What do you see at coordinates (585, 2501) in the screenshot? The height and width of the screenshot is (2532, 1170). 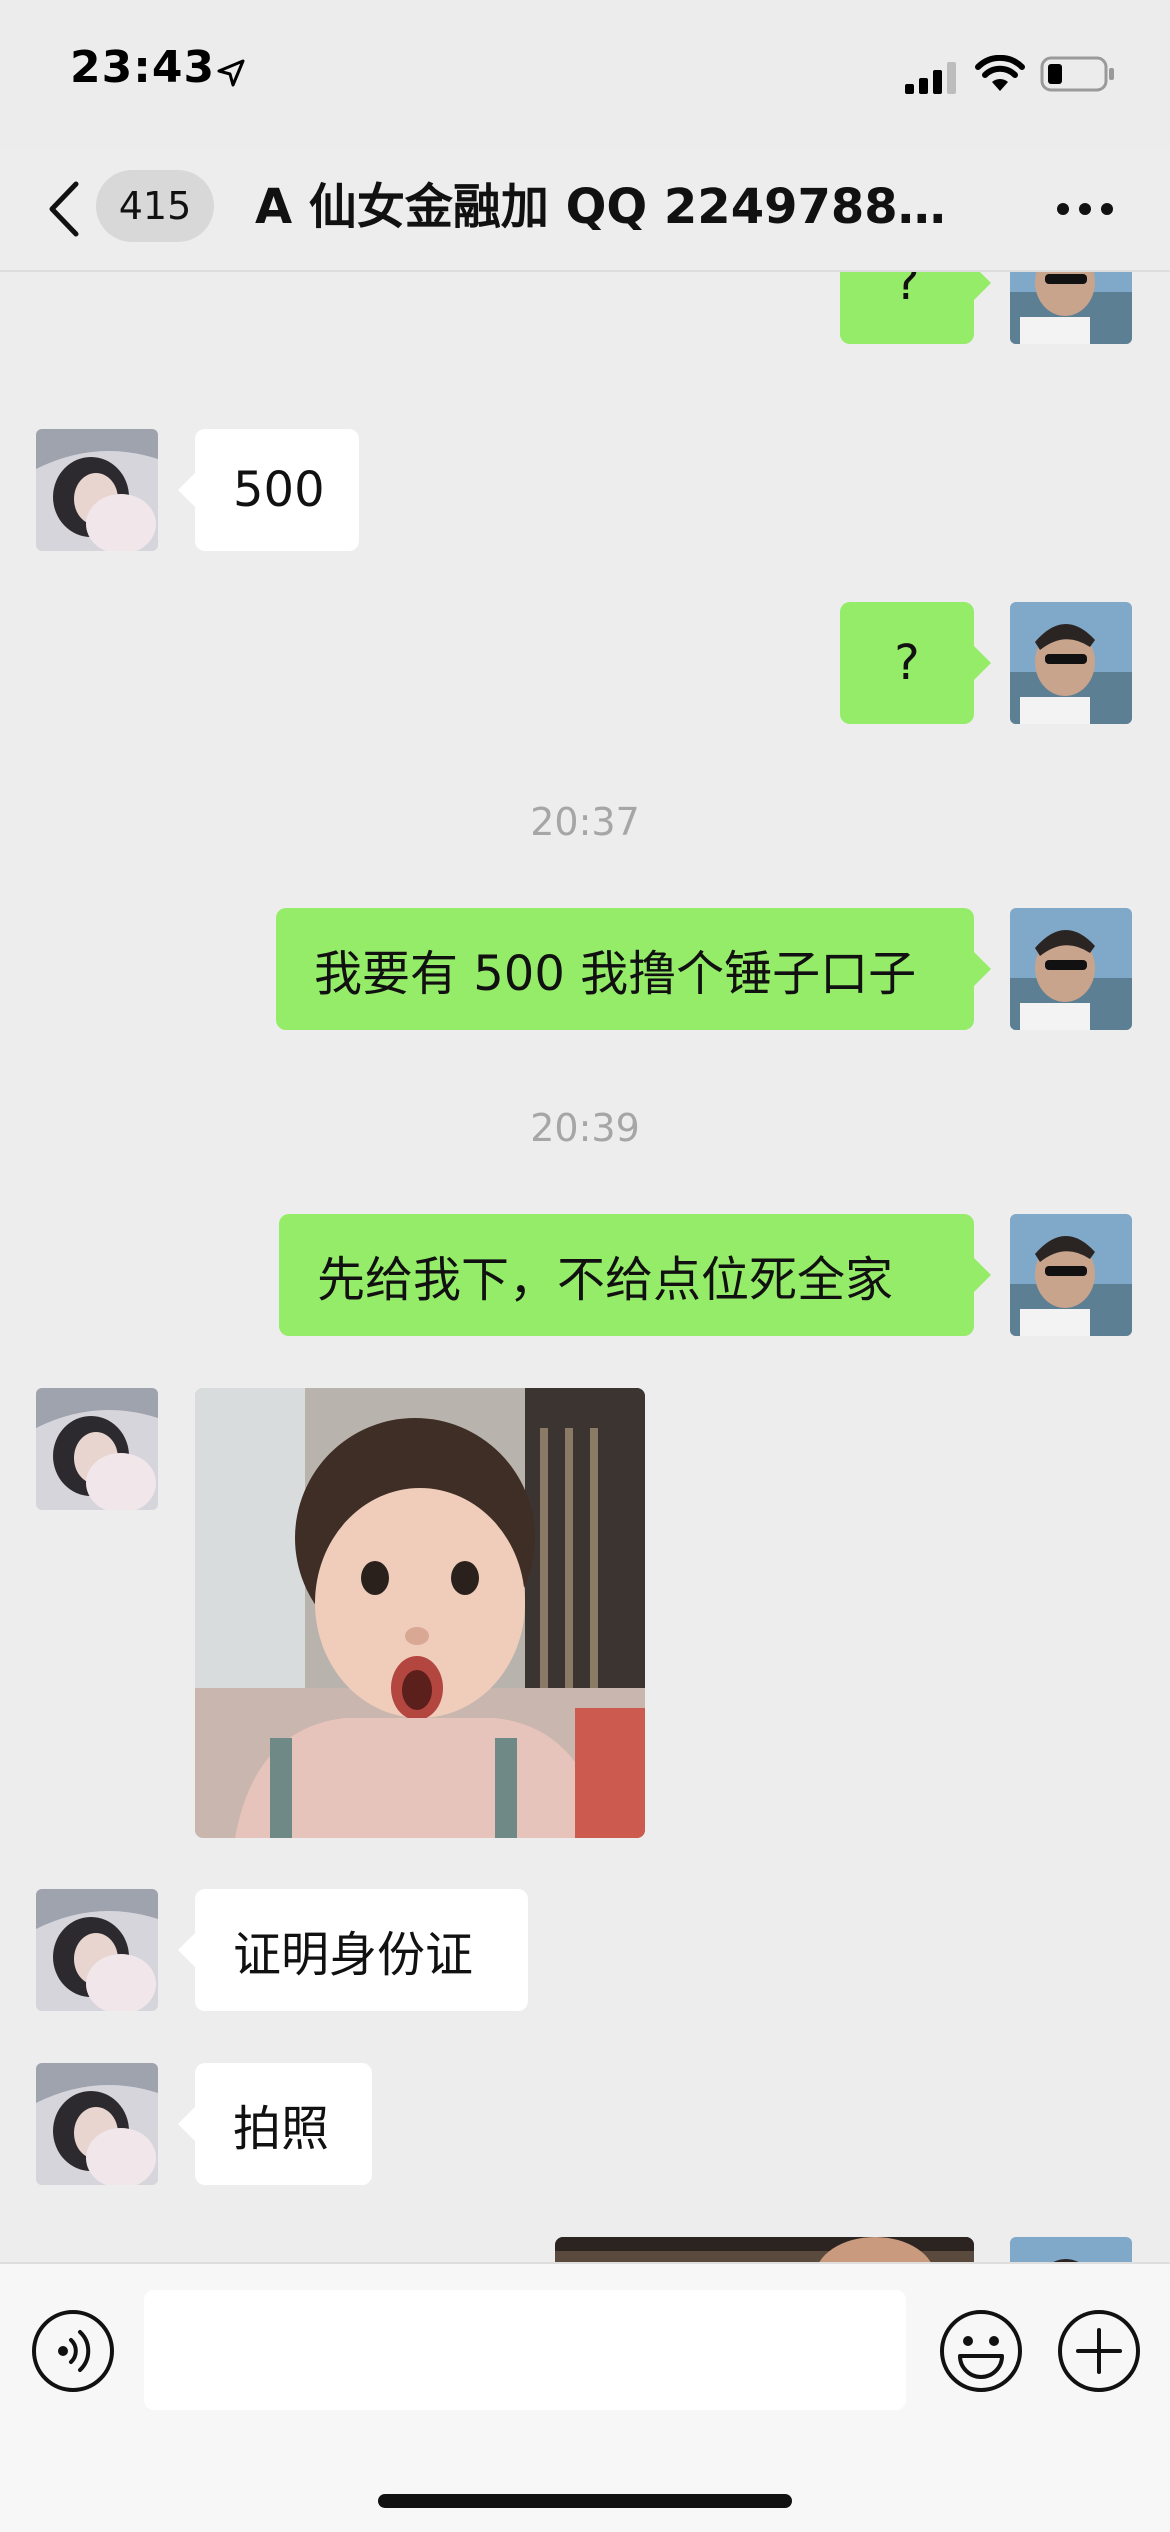 I see `home-indicator` at bounding box center [585, 2501].